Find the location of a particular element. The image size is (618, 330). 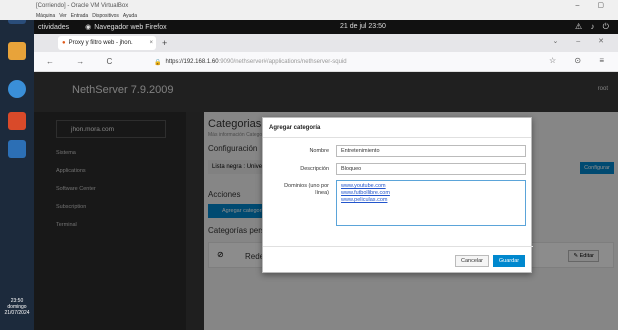

domain-line: www.peliculas.com is located at coordinates (364, 200).